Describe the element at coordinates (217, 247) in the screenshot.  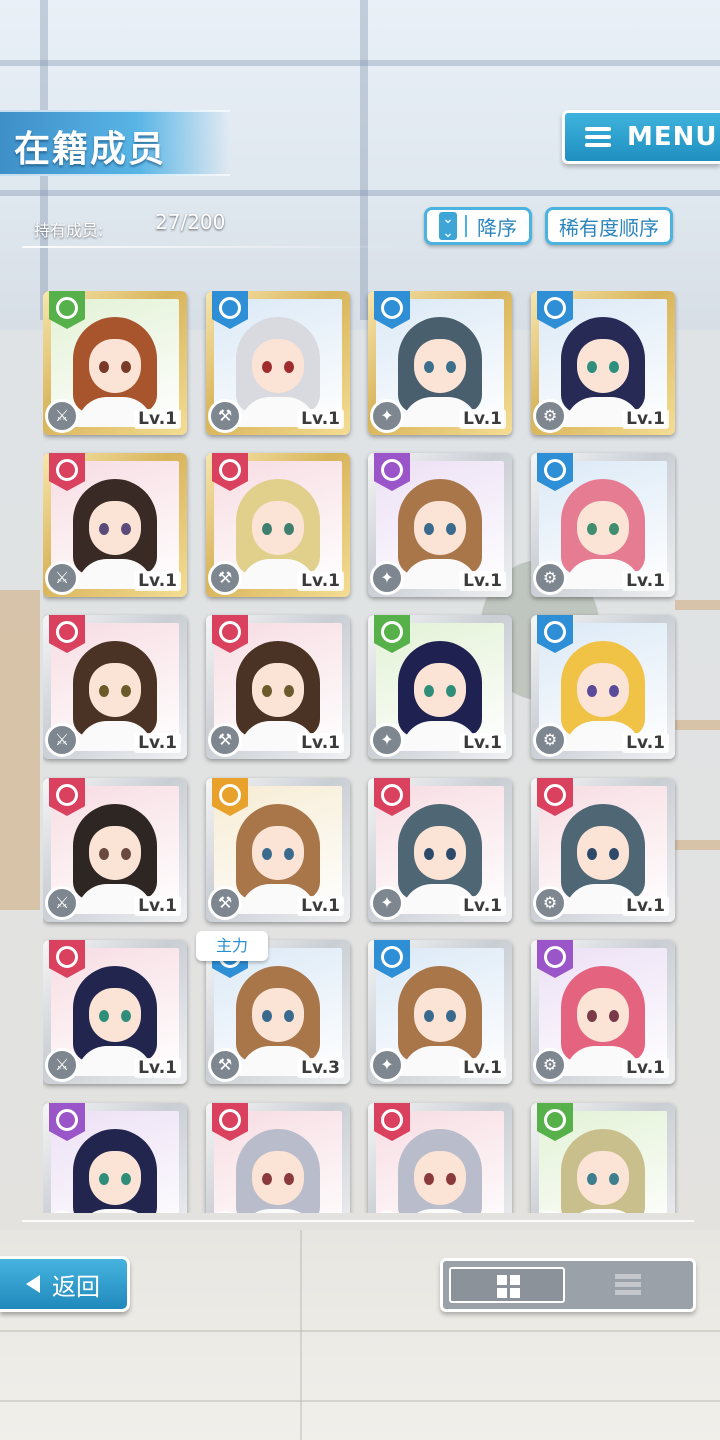
I see `count-underline` at that location.